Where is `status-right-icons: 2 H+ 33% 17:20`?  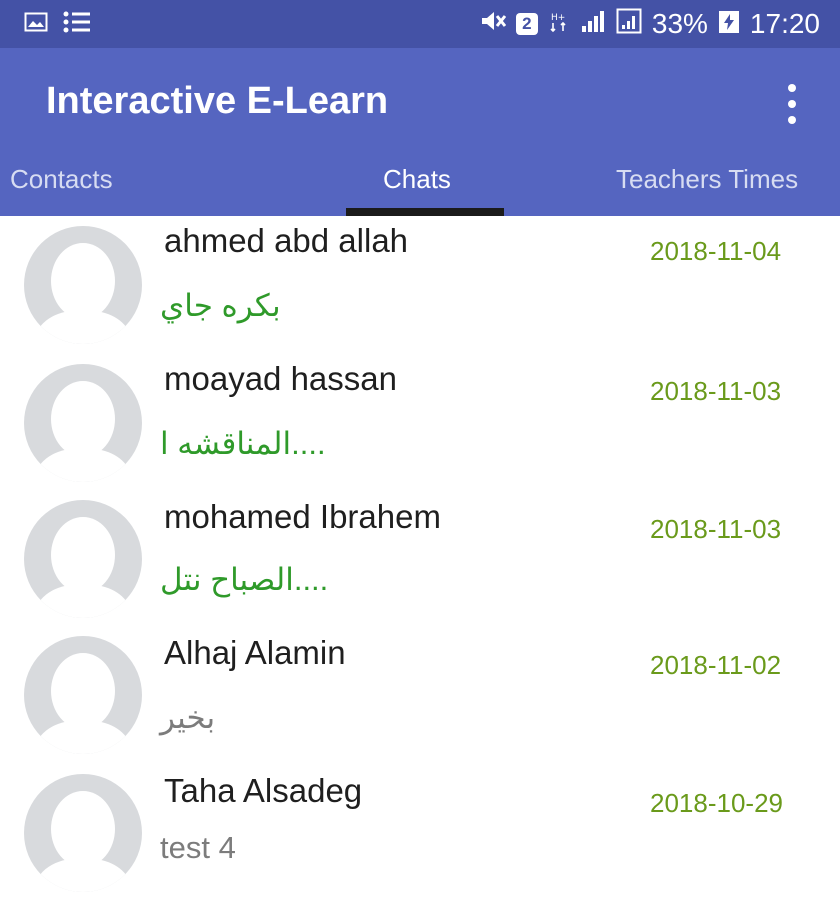
status-right-icons: 2 H+ 33% 17:20 is located at coordinates (649, 24).